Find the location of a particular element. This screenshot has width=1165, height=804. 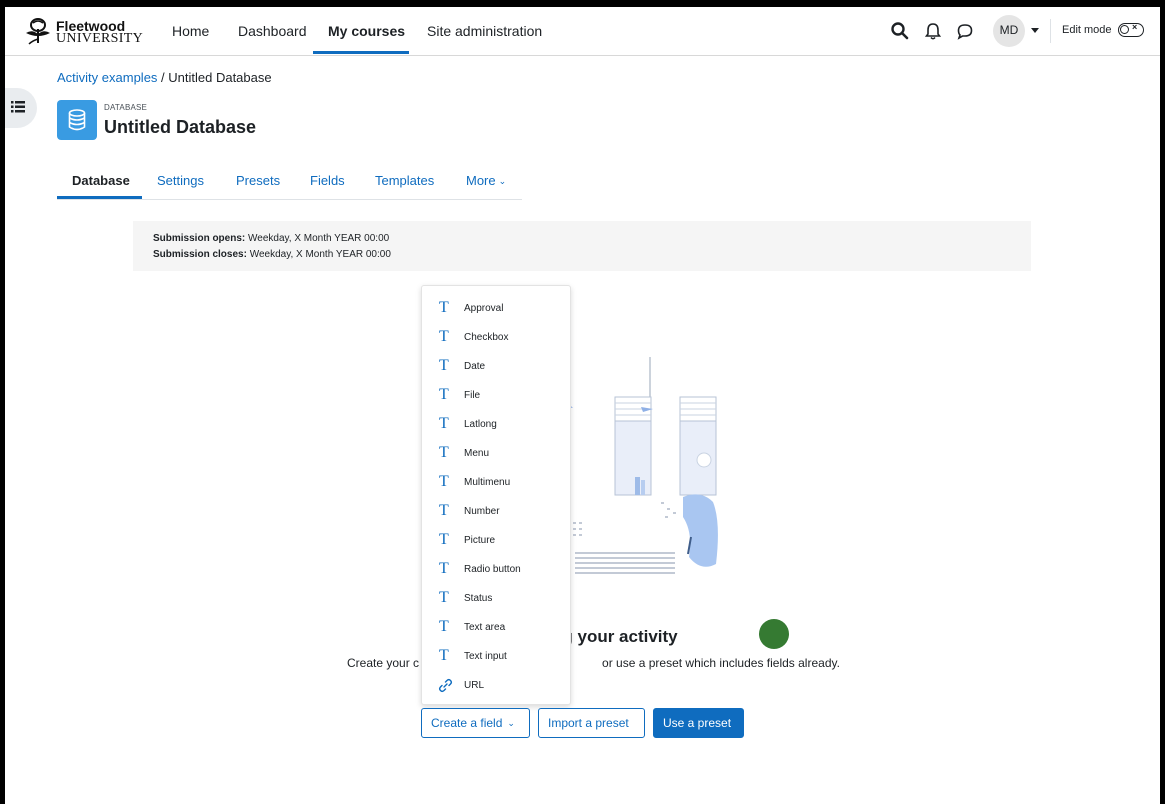

module-type-label: DATABASE is located at coordinates (126, 107).